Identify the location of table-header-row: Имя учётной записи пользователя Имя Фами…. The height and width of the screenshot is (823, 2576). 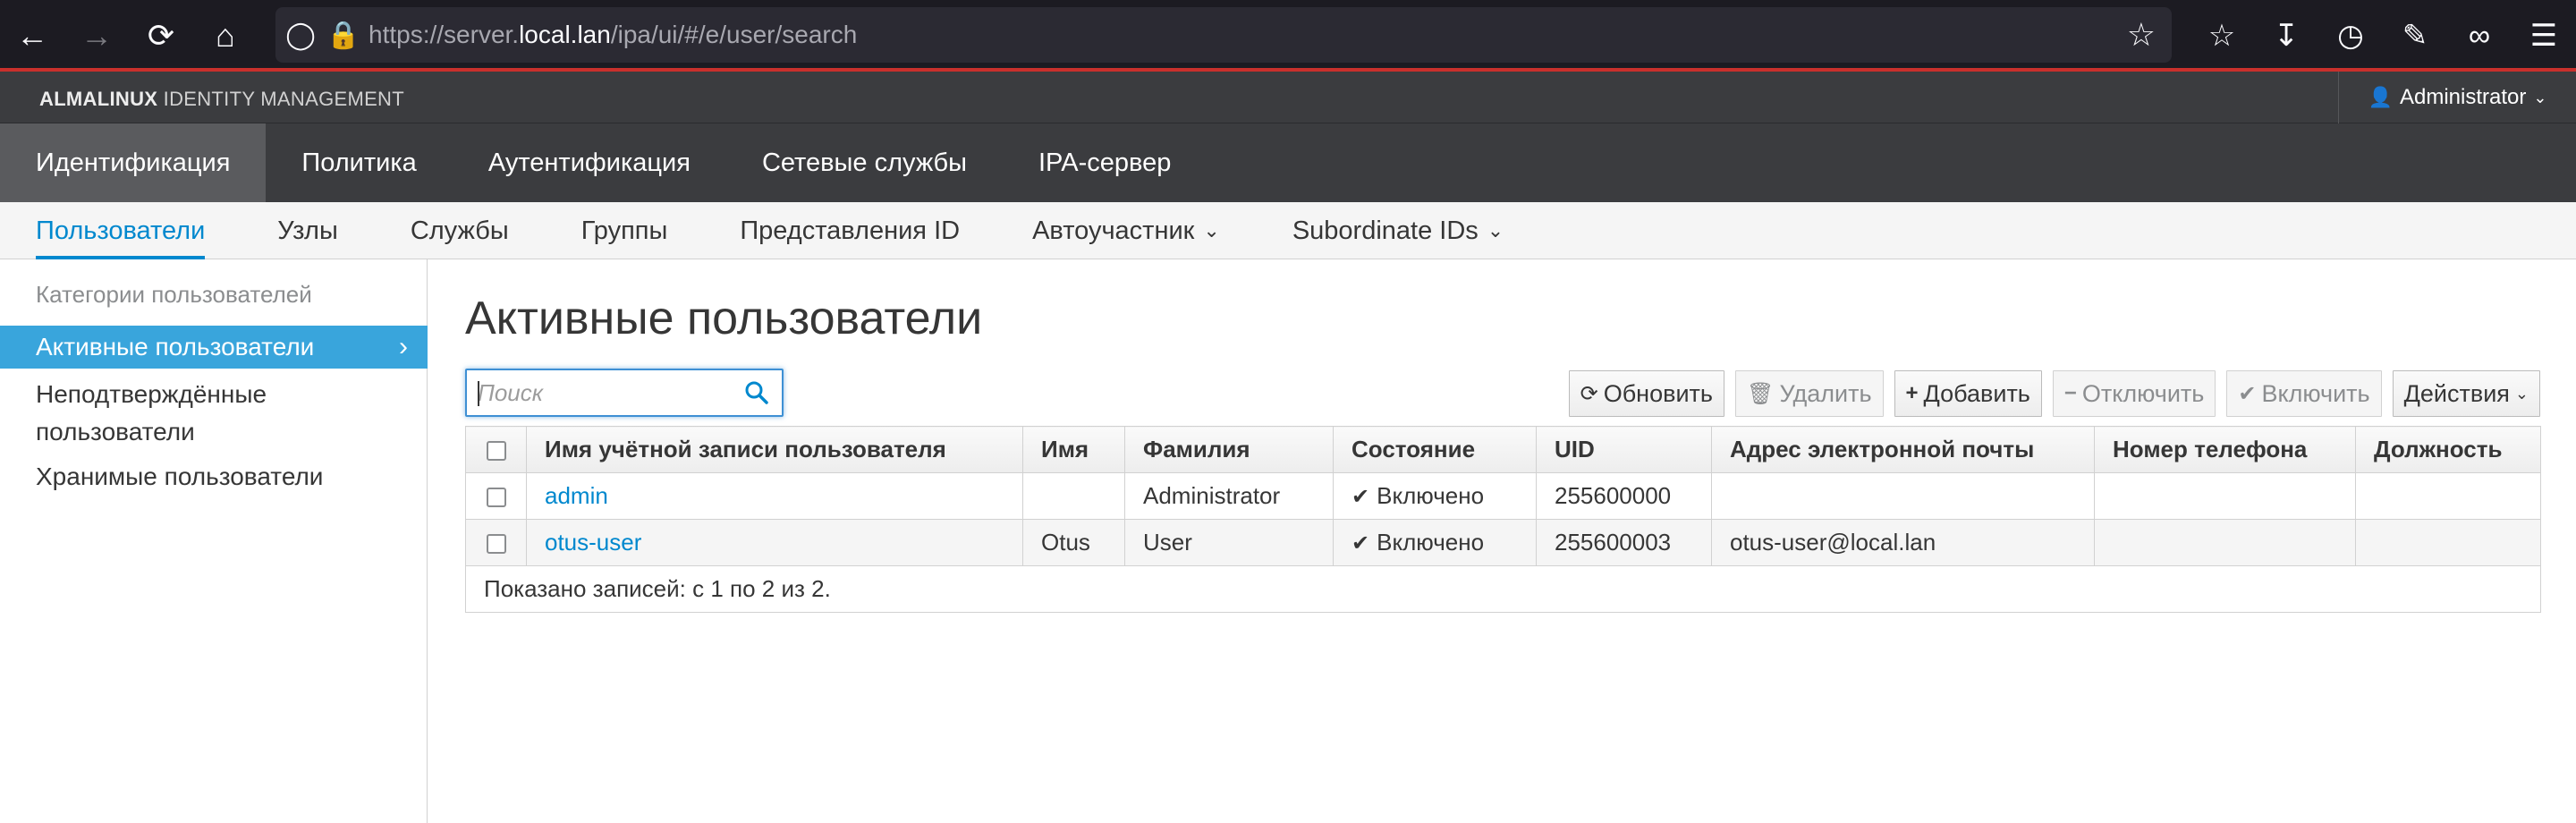
(1503, 449).